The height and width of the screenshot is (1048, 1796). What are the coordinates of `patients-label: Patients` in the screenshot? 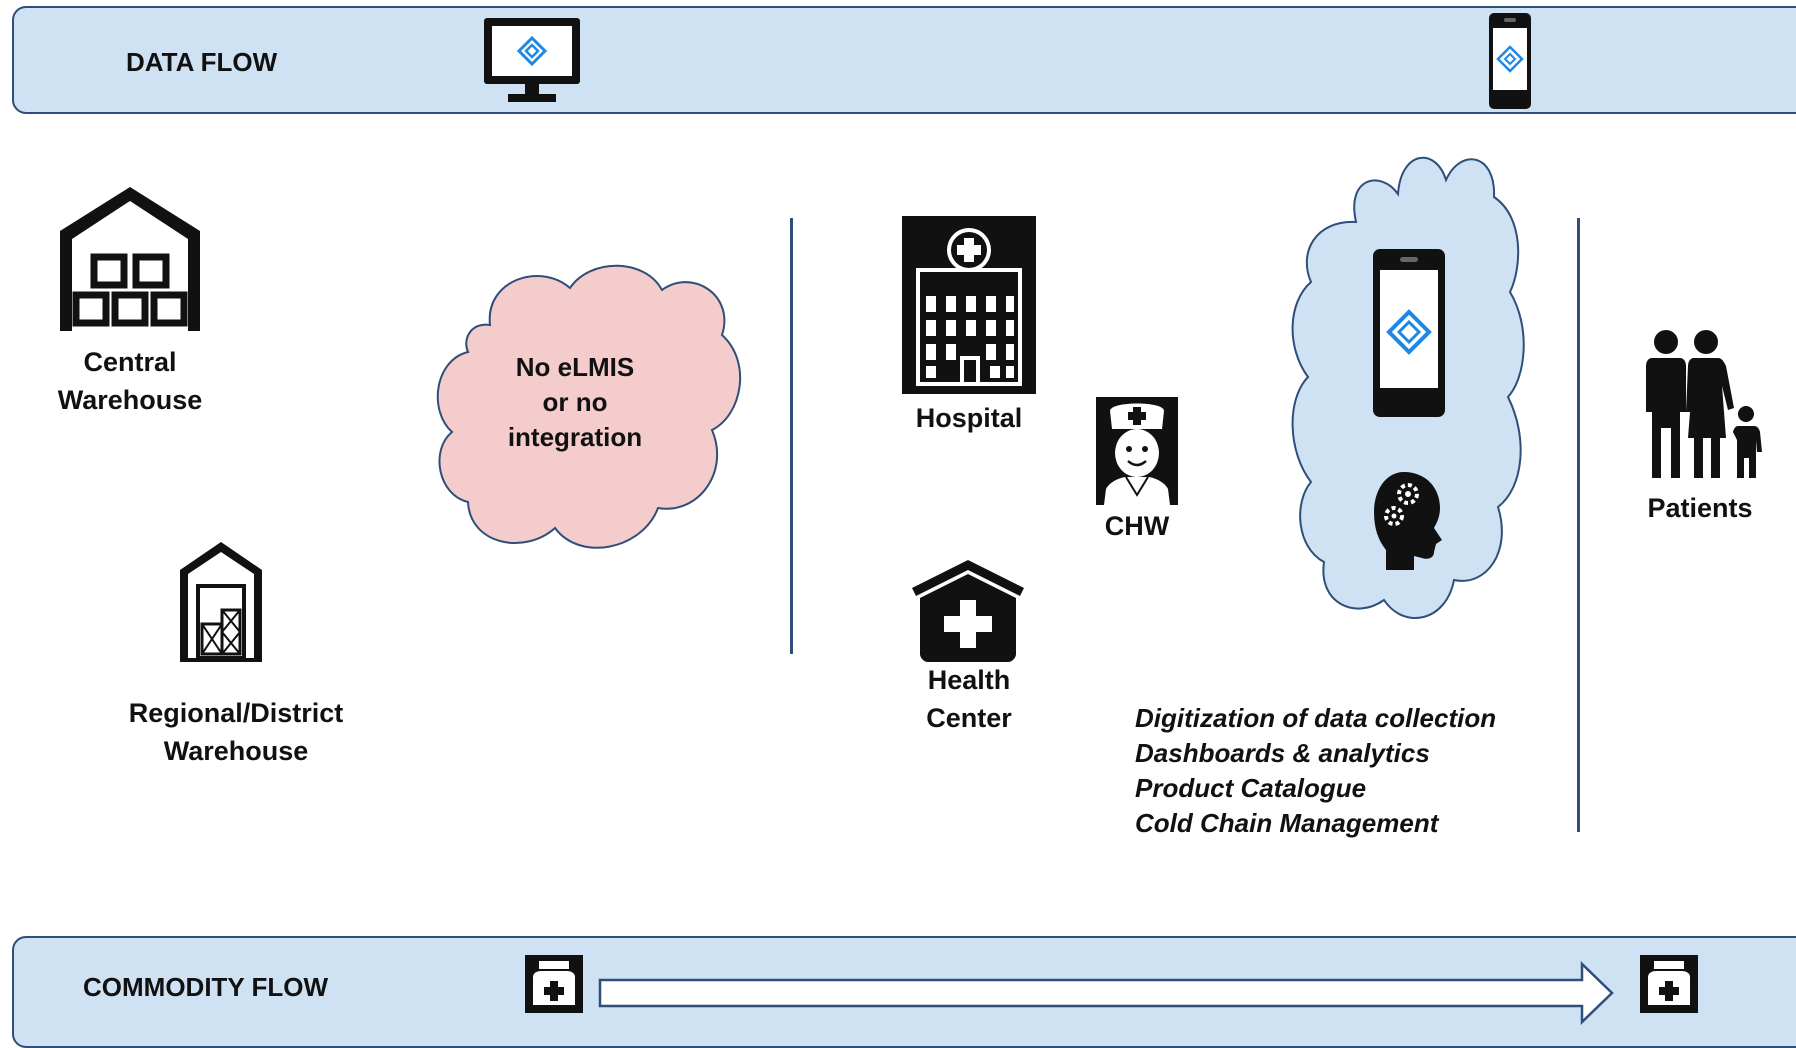 It's located at (1700, 508).